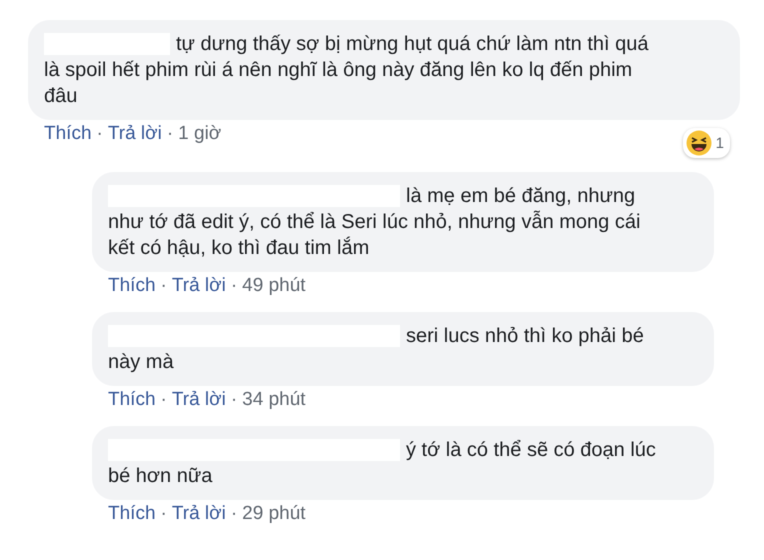 Image resolution: width=764 pixels, height=560 pixels. I want to click on comment-time: 34 phút, so click(274, 400).